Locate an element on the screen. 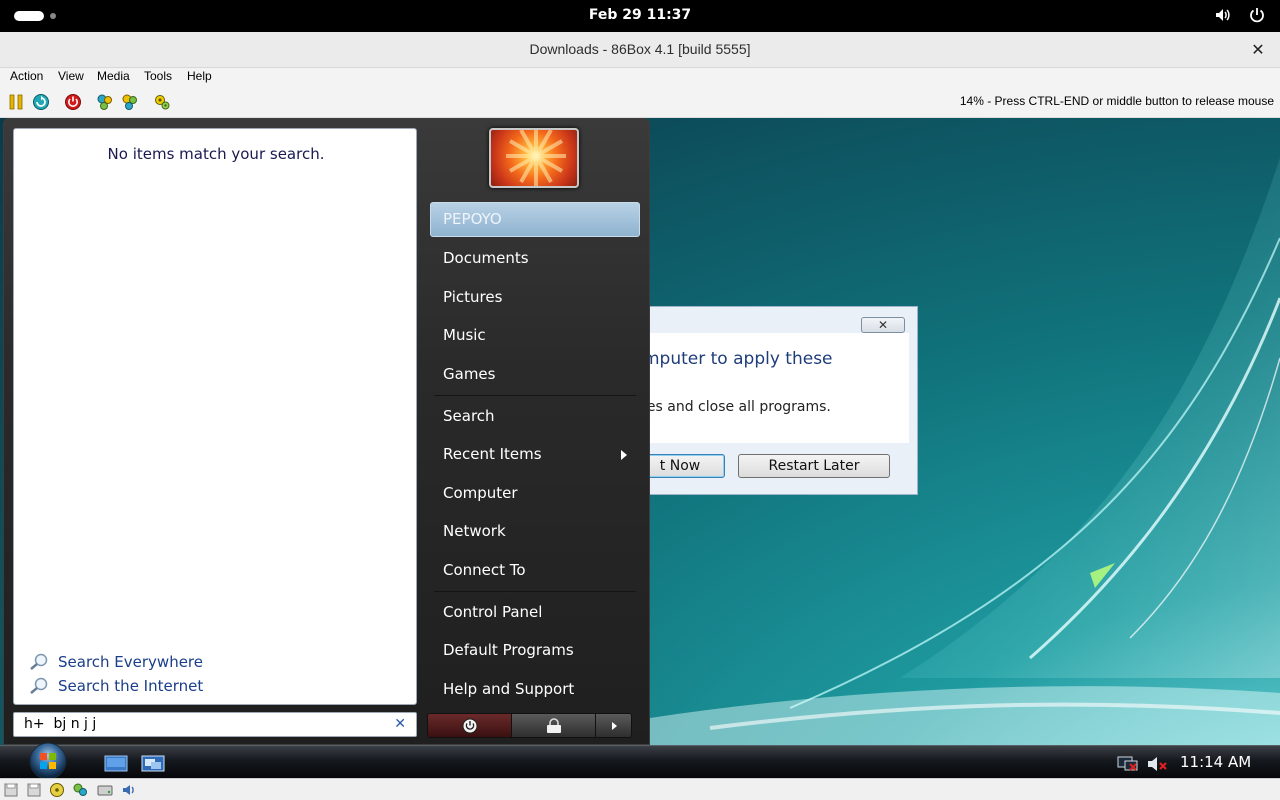 The width and height of the screenshot is (1280, 800). system-clock: Feb 29 11:37 is located at coordinates (640, 15).